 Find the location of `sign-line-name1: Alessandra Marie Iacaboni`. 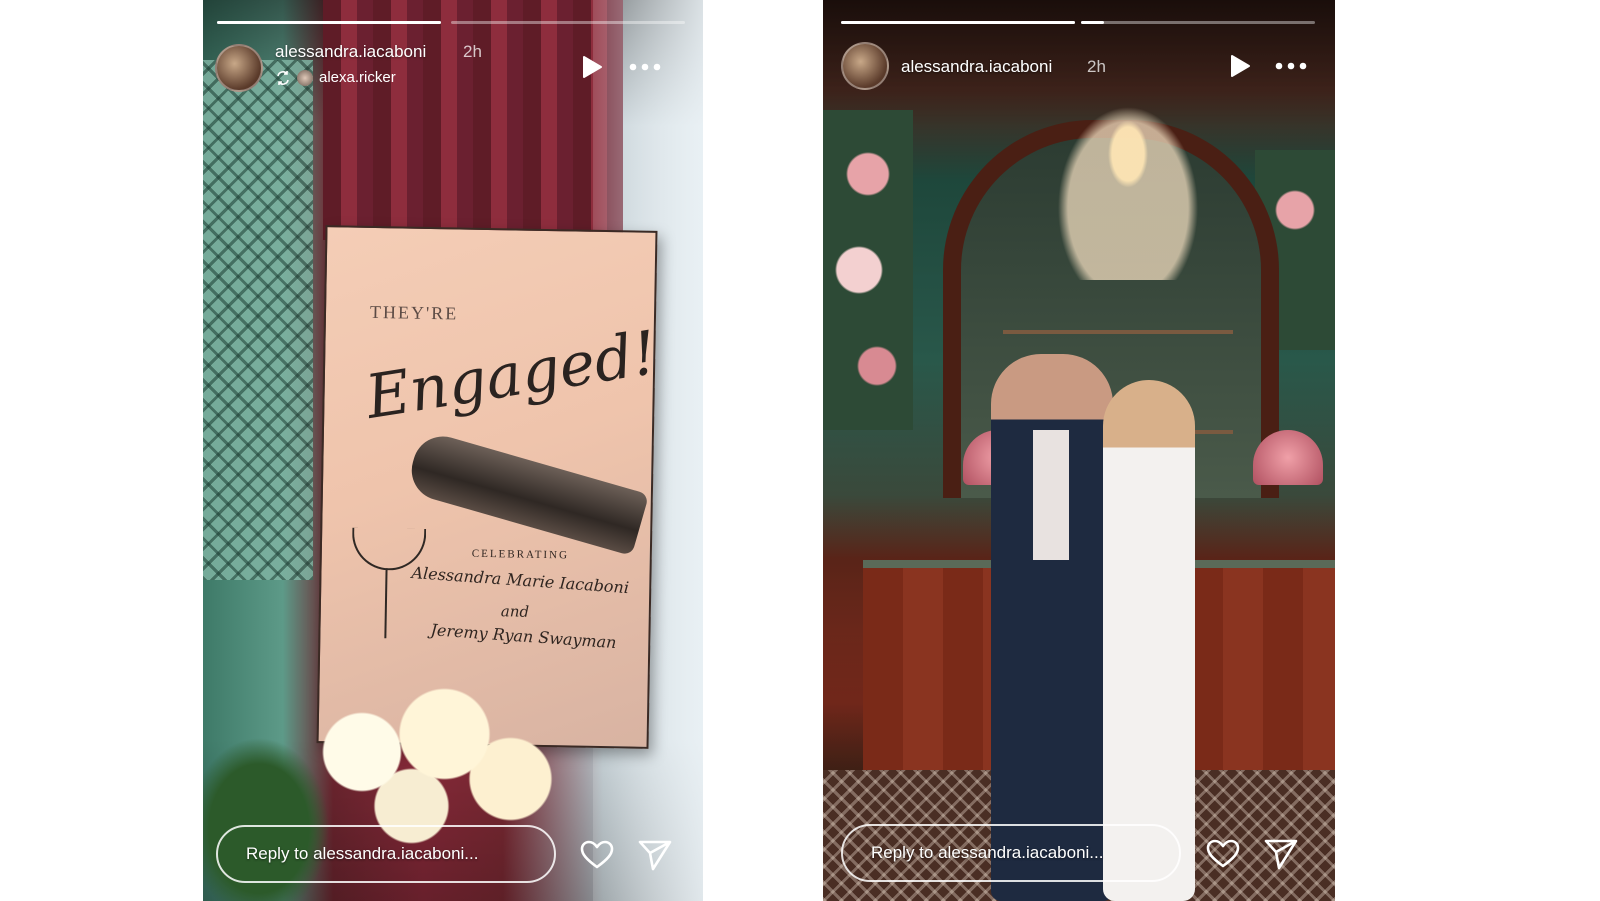

sign-line-name1: Alessandra Marie Iacaboni is located at coordinates (520, 580).